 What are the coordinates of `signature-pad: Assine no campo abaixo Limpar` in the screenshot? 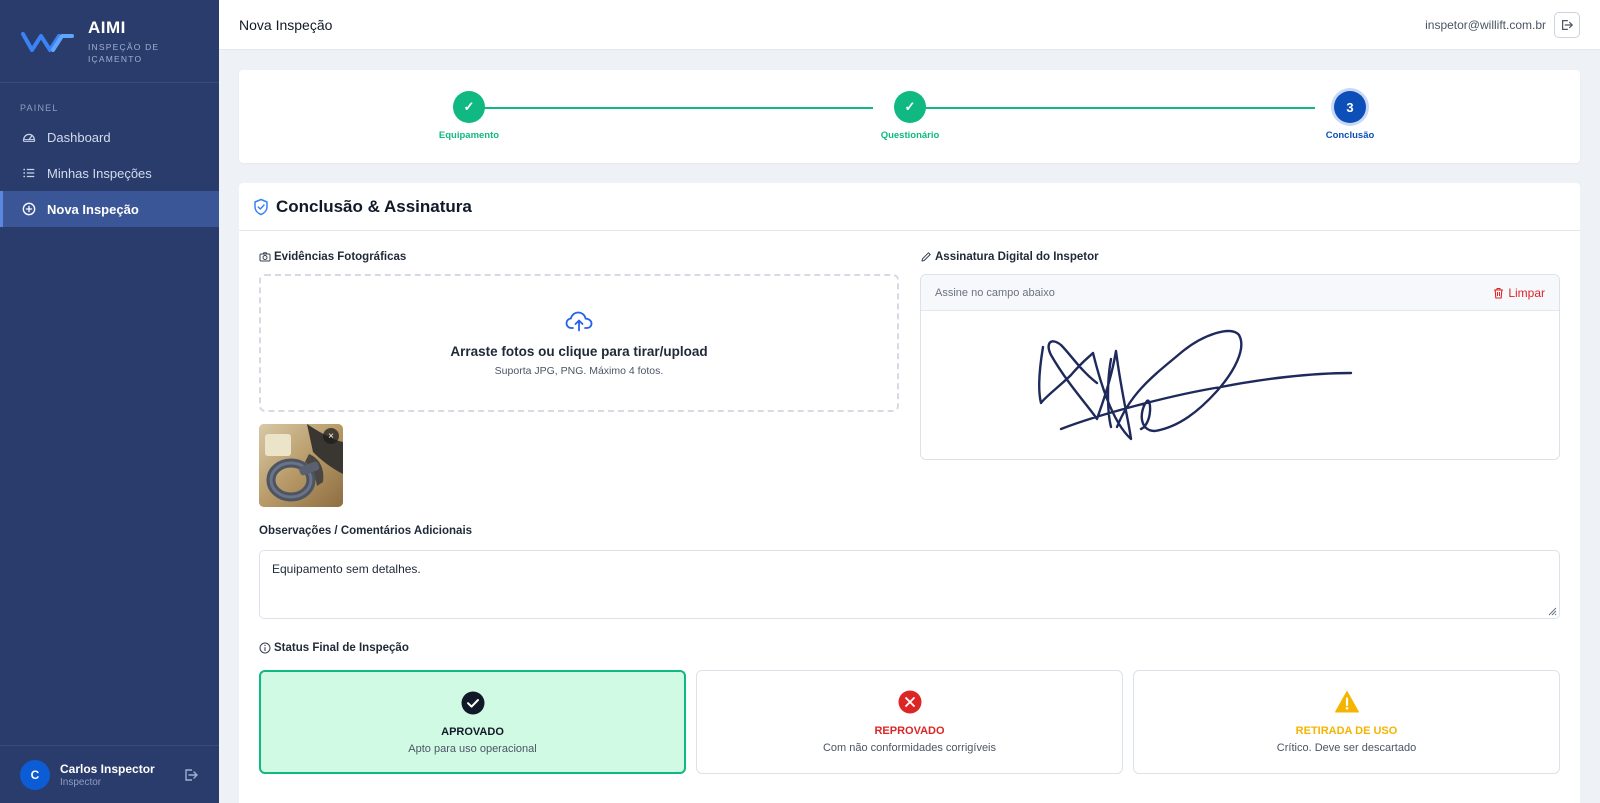 It's located at (1240, 367).